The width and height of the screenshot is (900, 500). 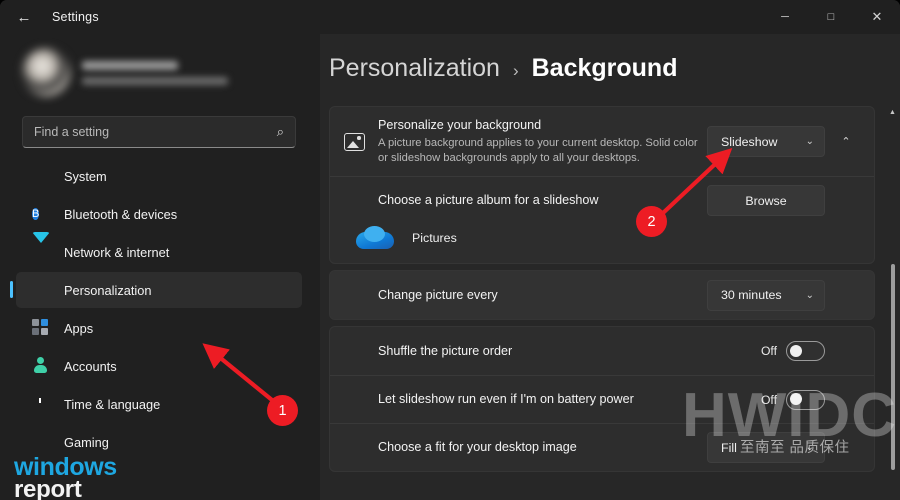 I want to click on scrollbar: ▲, so click(x=892, y=303).